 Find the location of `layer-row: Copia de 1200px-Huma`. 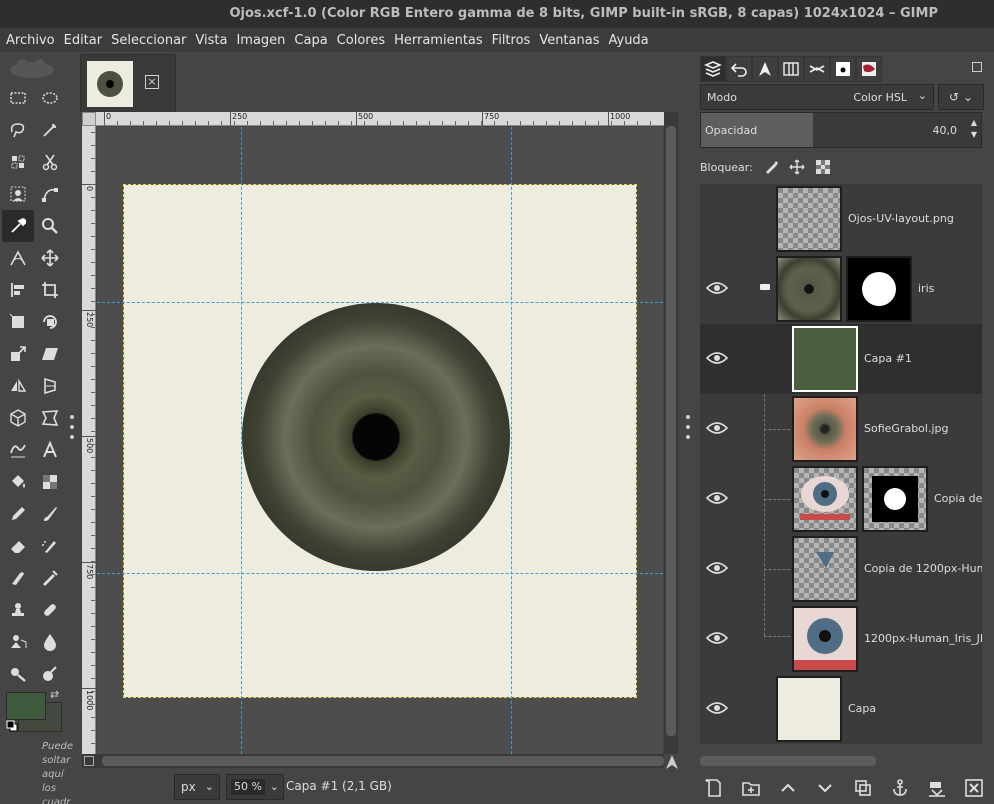

layer-row: Copia de 1200px-Huma is located at coordinates (841, 569).